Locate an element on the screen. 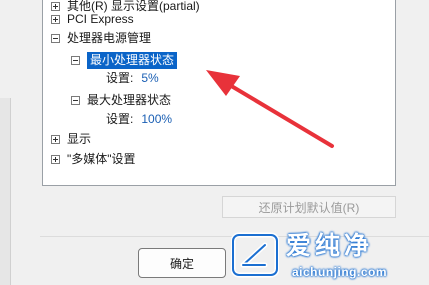  setting-value-link: 100% is located at coordinates (156, 119).